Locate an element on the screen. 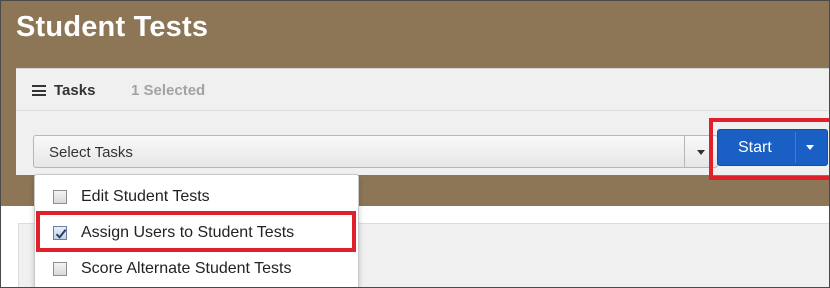  start-button-divider is located at coordinates (795, 147).